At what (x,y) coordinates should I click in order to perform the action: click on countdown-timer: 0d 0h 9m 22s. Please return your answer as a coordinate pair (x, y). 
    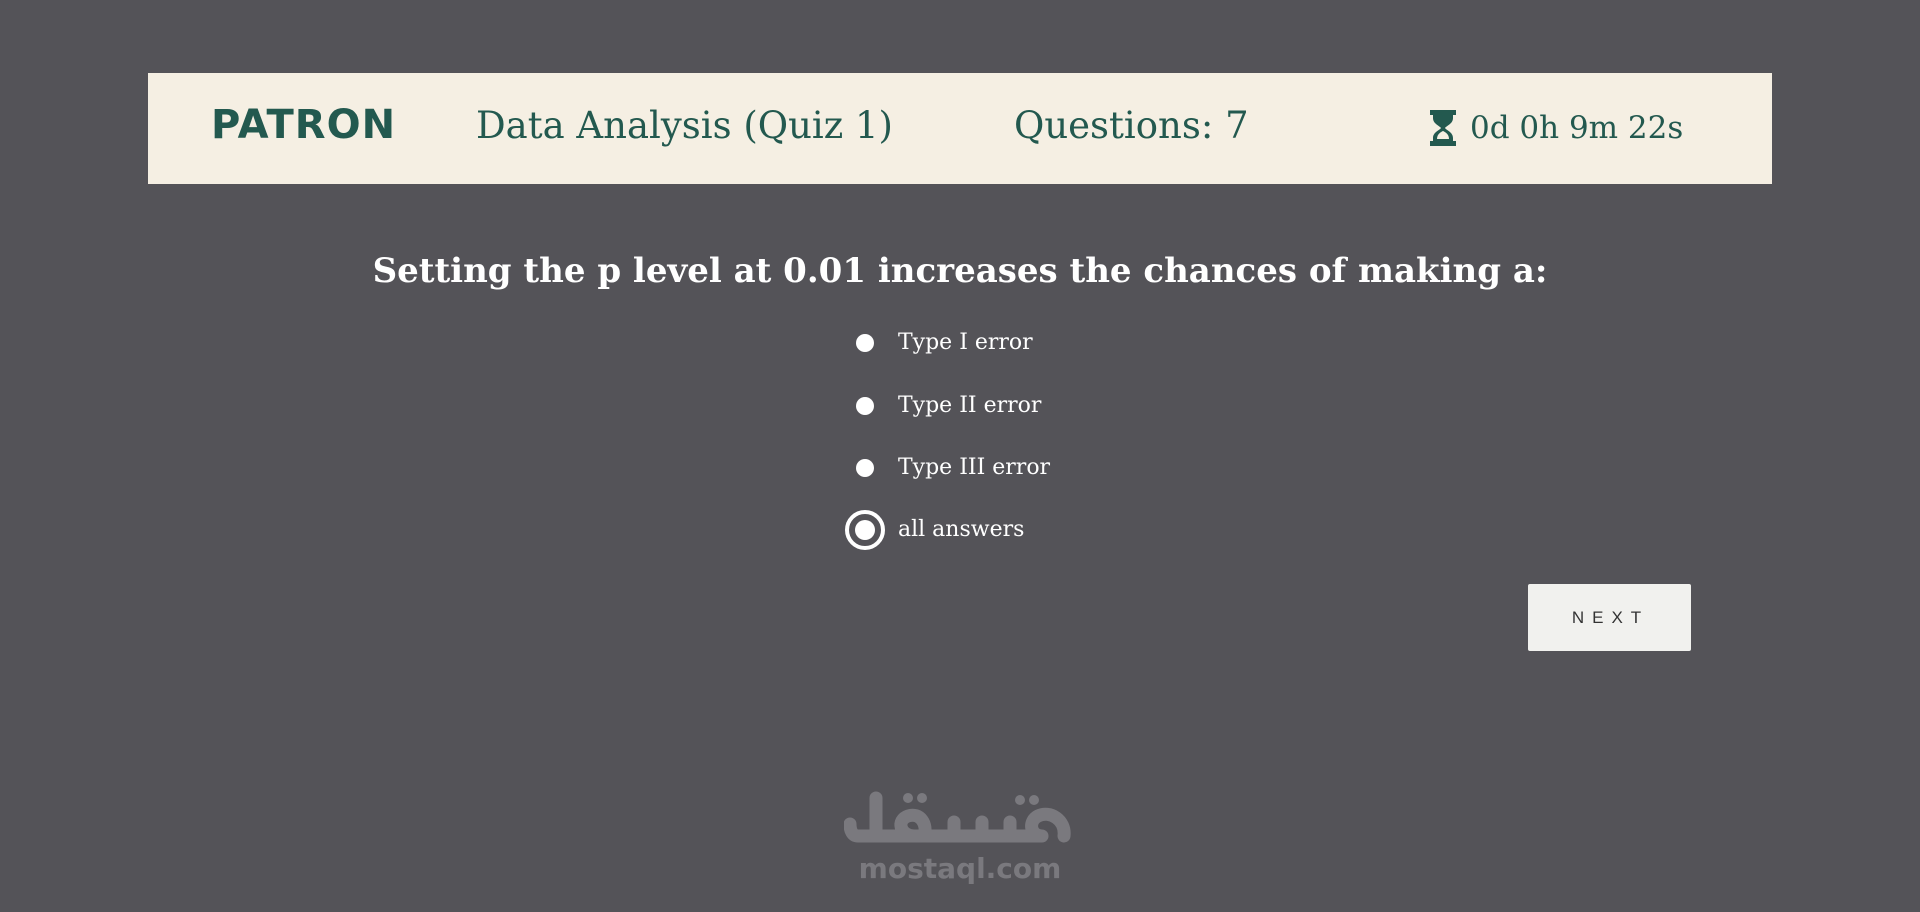
    Looking at the image, I should click on (1555, 128).